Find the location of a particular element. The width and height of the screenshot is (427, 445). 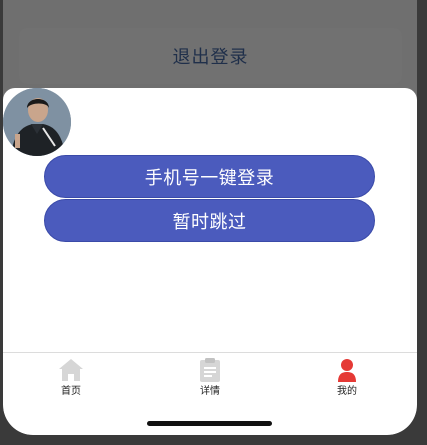

avatar is located at coordinates (37, 122).